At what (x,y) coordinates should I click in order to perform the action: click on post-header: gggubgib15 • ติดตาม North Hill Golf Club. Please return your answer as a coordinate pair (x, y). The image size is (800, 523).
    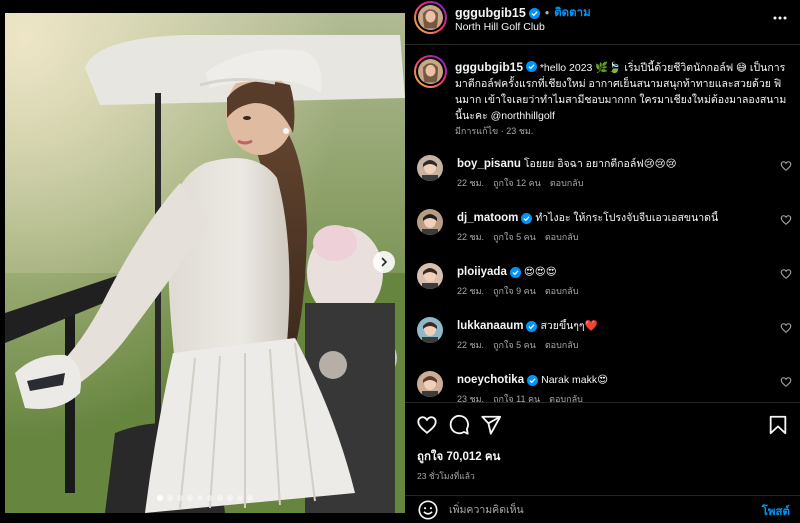
    Looking at the image, I should click on (602, 22).